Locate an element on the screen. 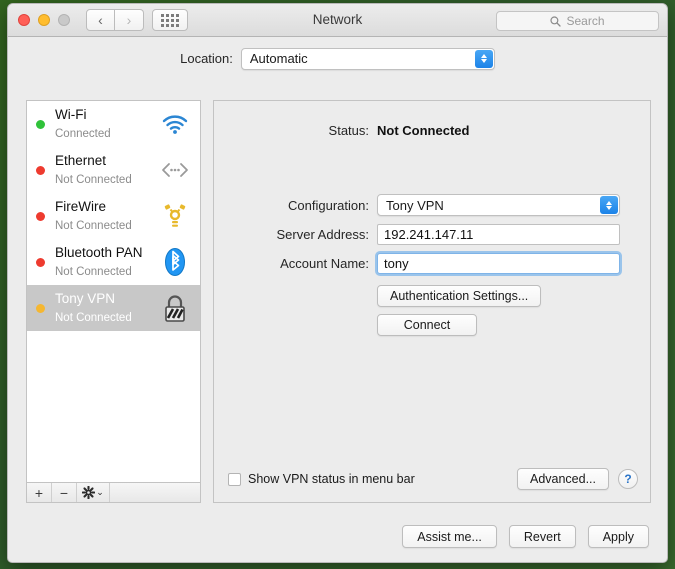 The width and height of the screenshot is (675, 569). service-actions-button: ⌄ is located at coordinates (93, 492).